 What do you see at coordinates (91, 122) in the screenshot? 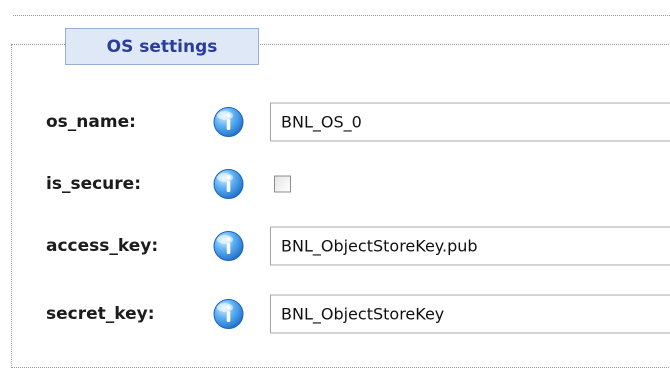
I see `os-name-label: os_name:` at bounding box center [91, 122].